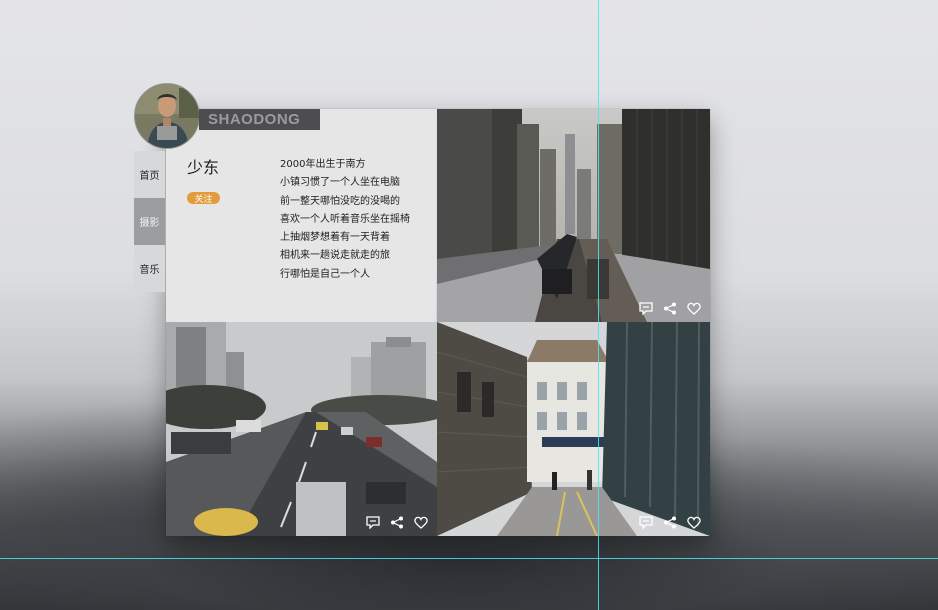  I want to click on nav-item-music: 音乐, so click(149, 268).